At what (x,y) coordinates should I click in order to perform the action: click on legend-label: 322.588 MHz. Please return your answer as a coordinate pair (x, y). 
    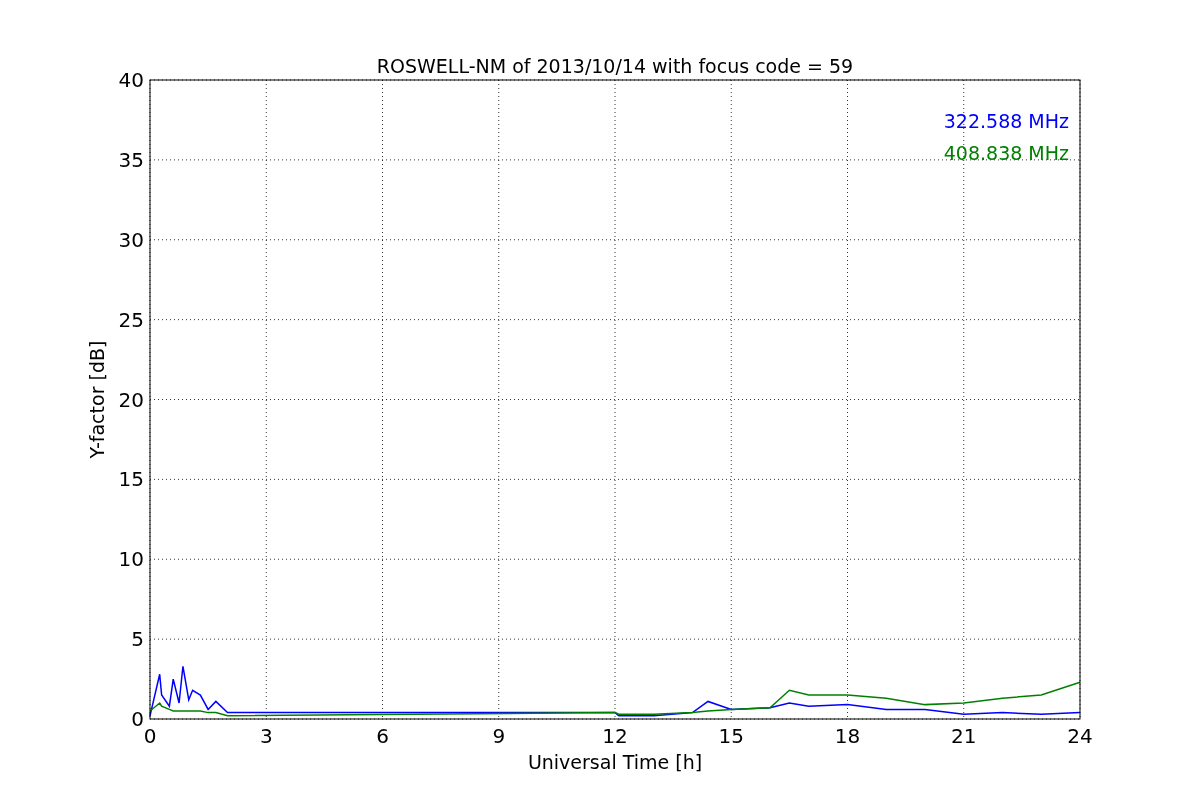
    Looking at the image, I should click on (1006, 121).